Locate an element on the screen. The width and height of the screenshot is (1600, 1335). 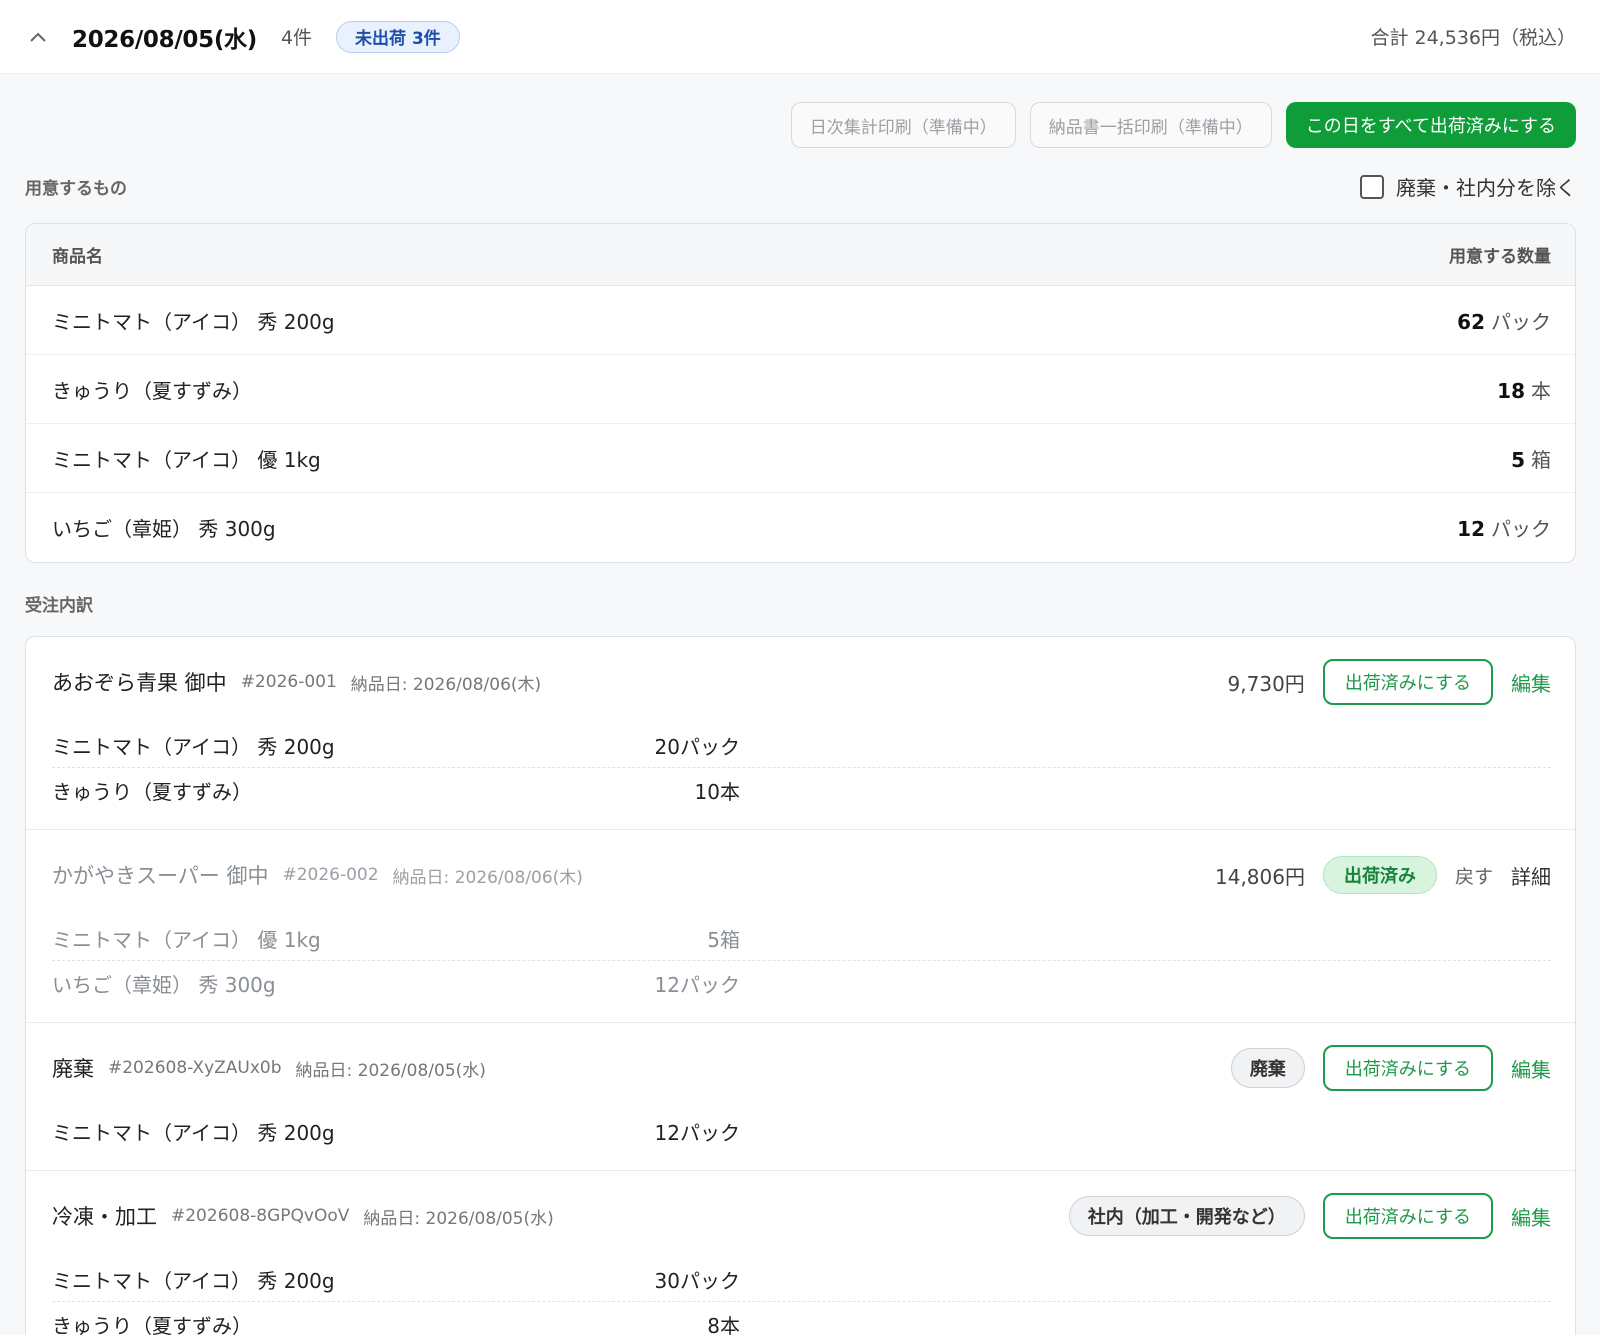
table-row: いちご（章姫） 秀 300g 12 パック is located at coordinates (800, 527).